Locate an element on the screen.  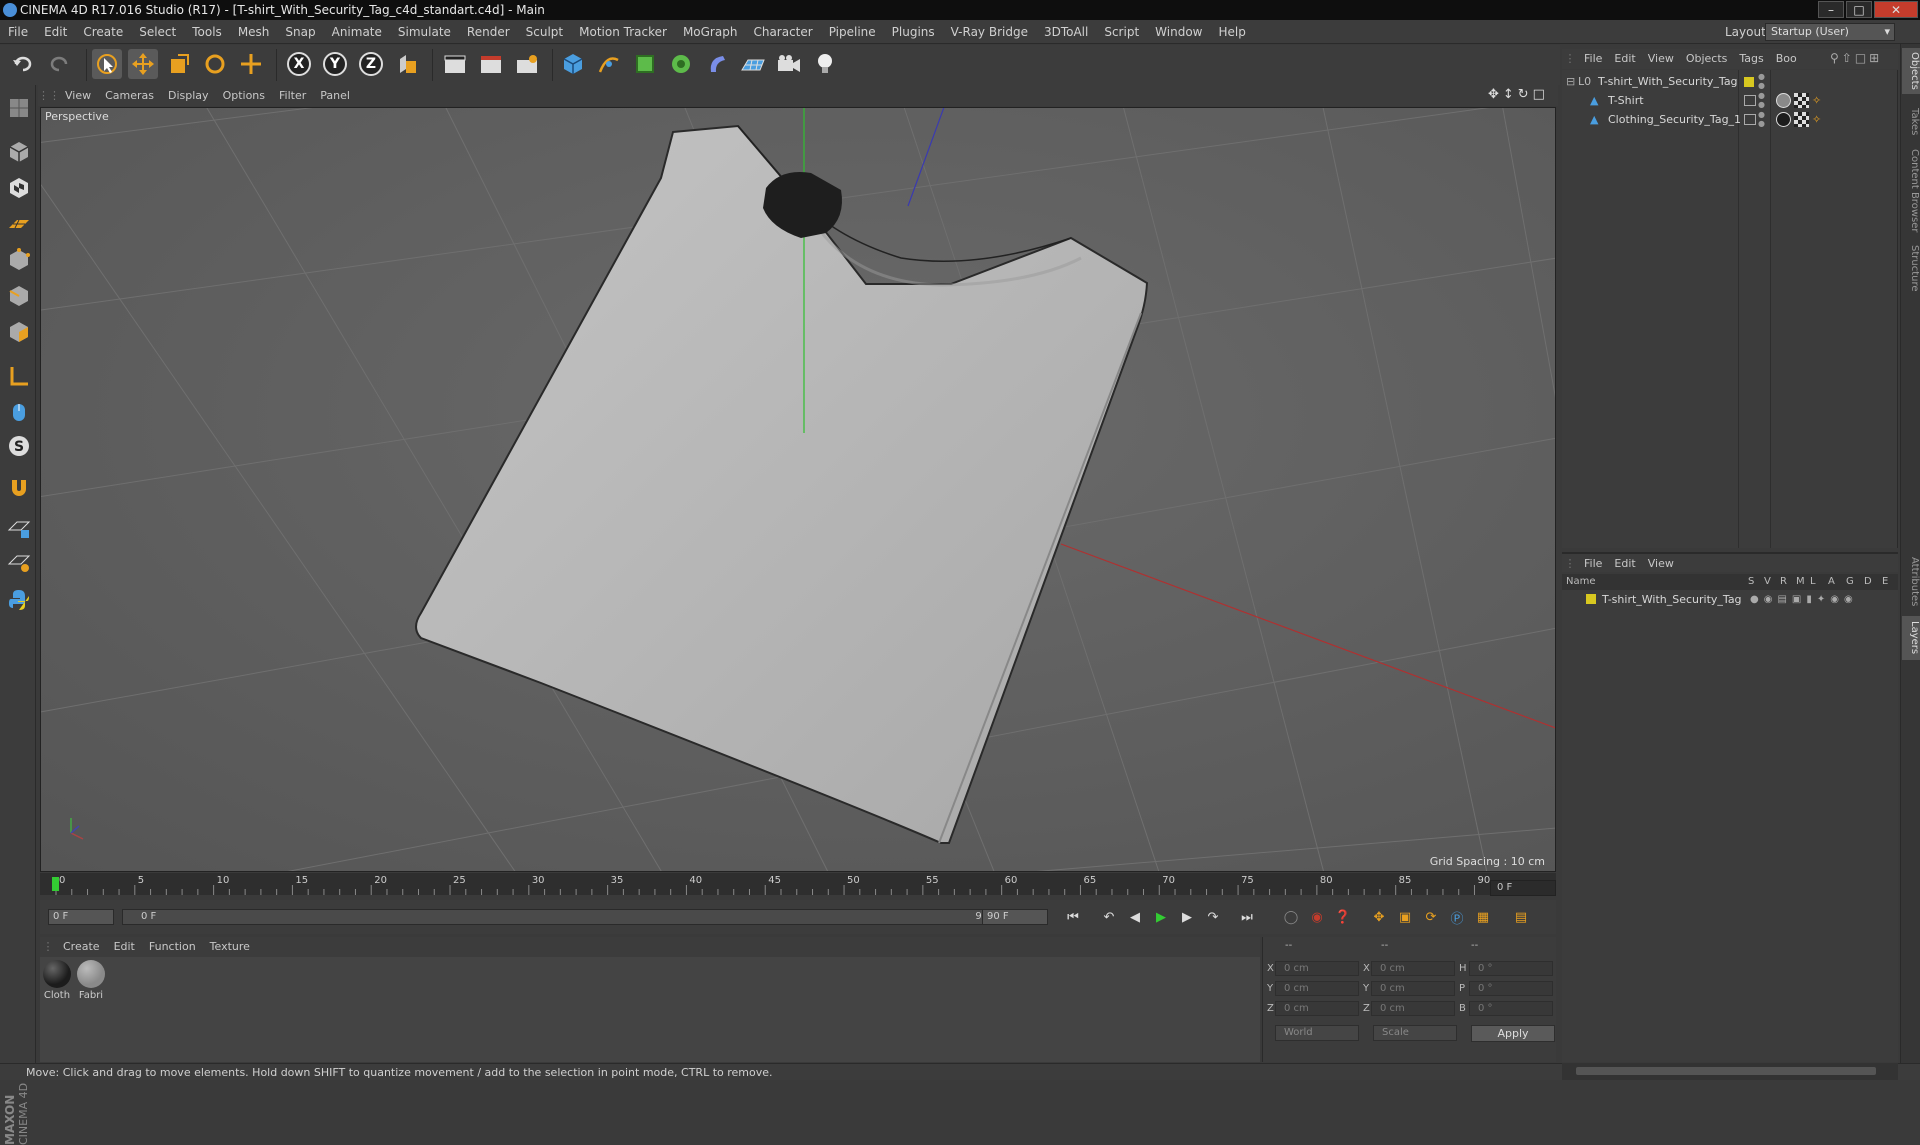
vp-menu-cameras: Cameras is located at coordinates (129, 95).